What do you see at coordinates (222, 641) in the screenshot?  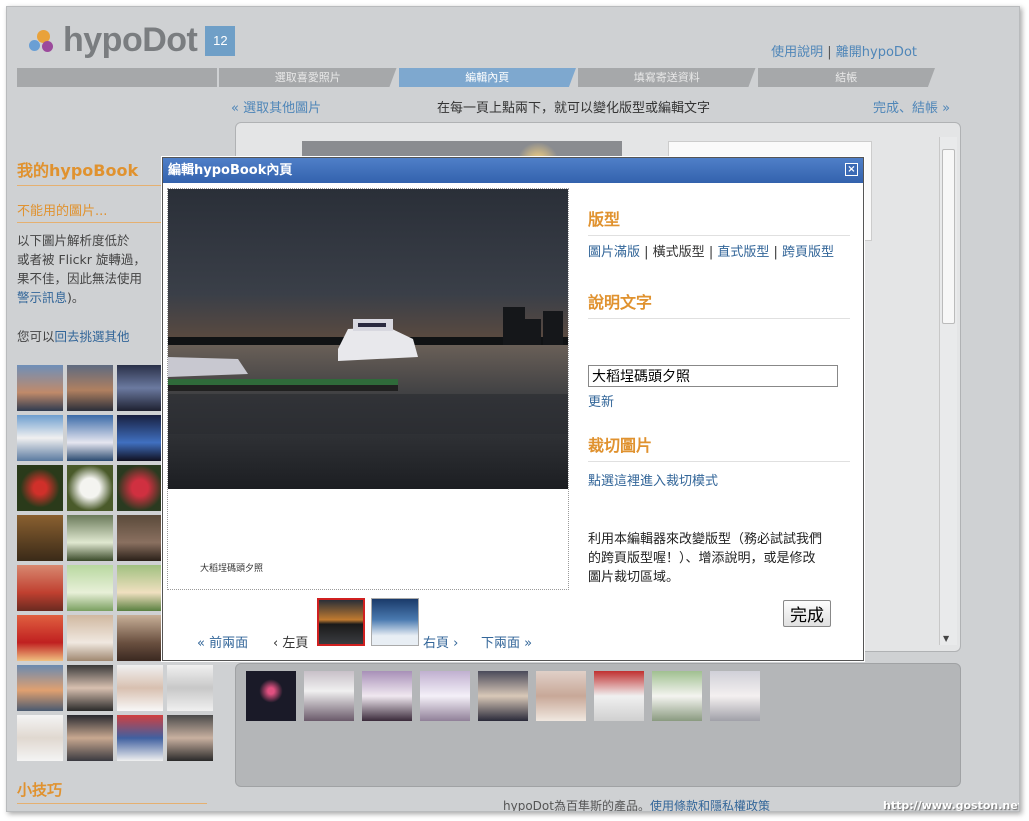 I see `prev-spread-link: « 前兩面` at bounding box center [222, 641].